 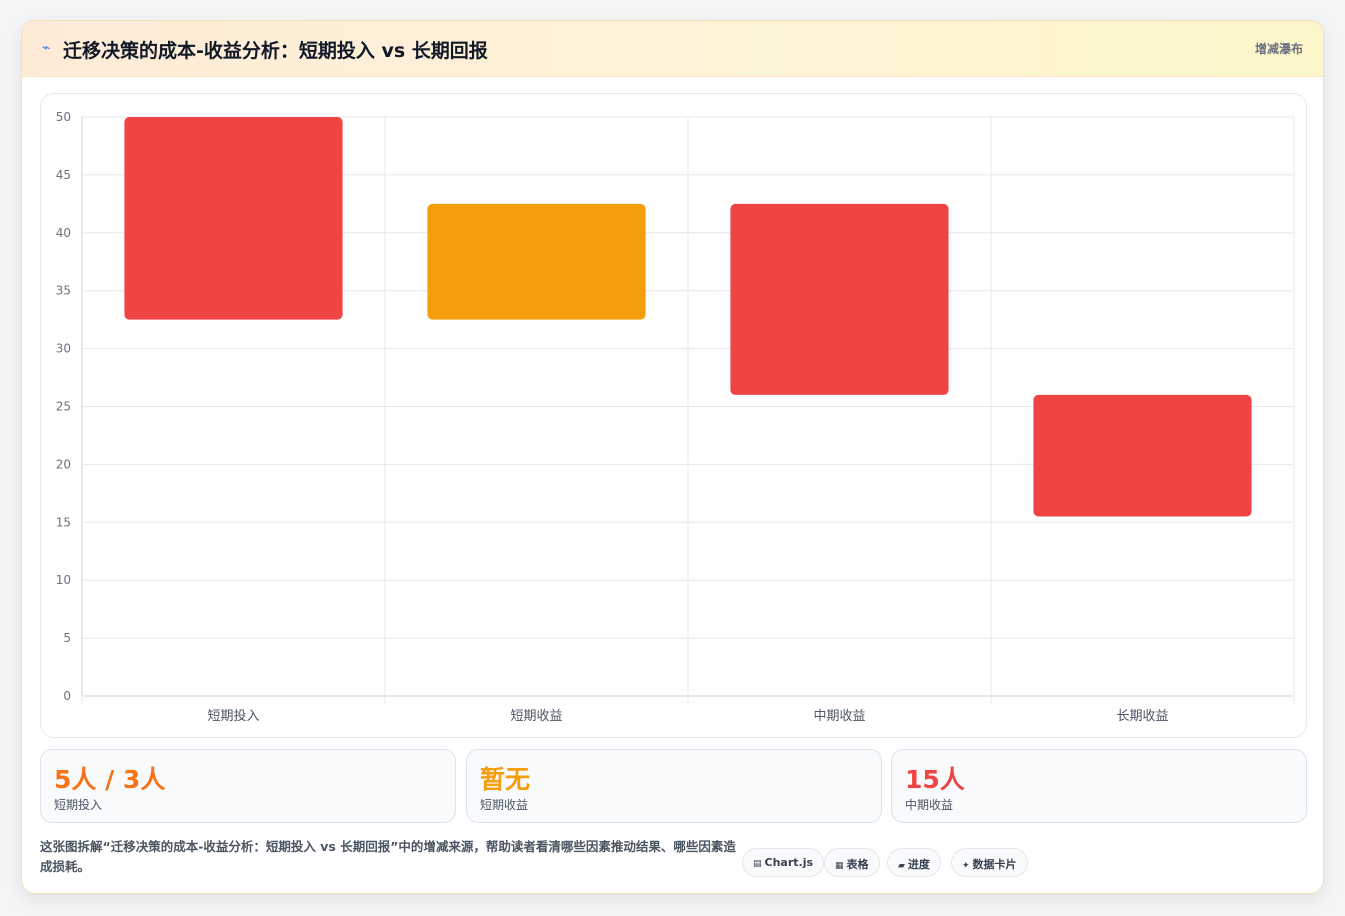 What do you see at coordinates (674, 786) in the screenshot?
I see `stat-card-short-term-benefit: 暂无 短期收益` at bounding box center [674, 786].